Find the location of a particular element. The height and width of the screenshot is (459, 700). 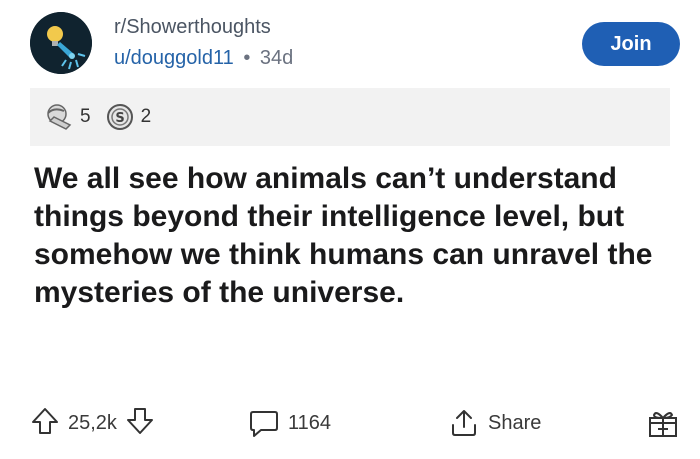

downvote-arrow-icon is located at coordinates (140, 423).